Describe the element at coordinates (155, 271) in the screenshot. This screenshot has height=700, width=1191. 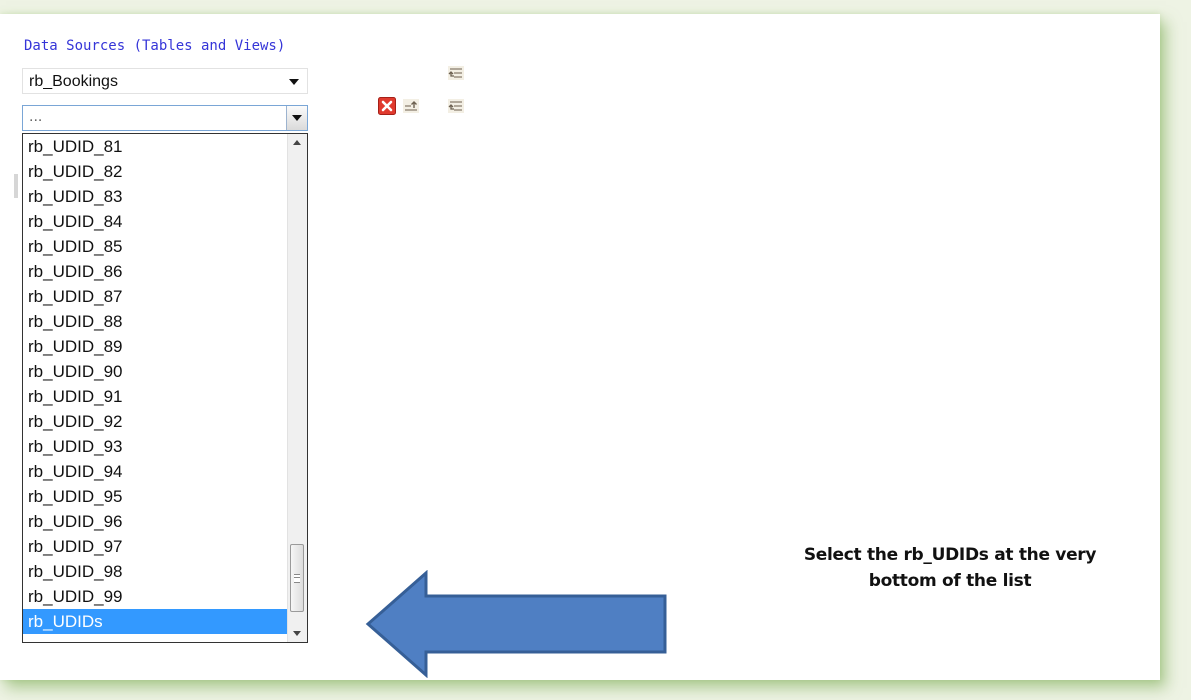
I see `list-item: rb_UDID_86` at that location.